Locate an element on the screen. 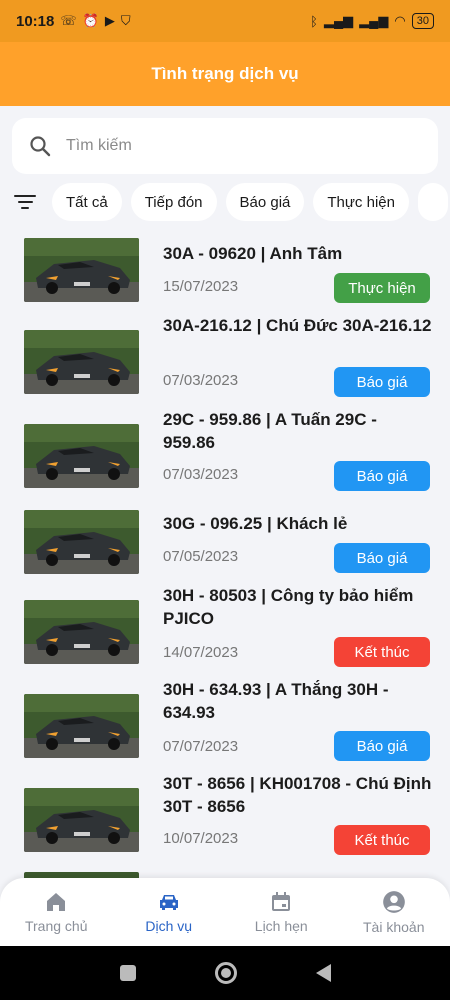 Image resolution: width=450 pixels, height=1000 pixels. nav-home: Trang chủ is located at coordinates (56, 912).